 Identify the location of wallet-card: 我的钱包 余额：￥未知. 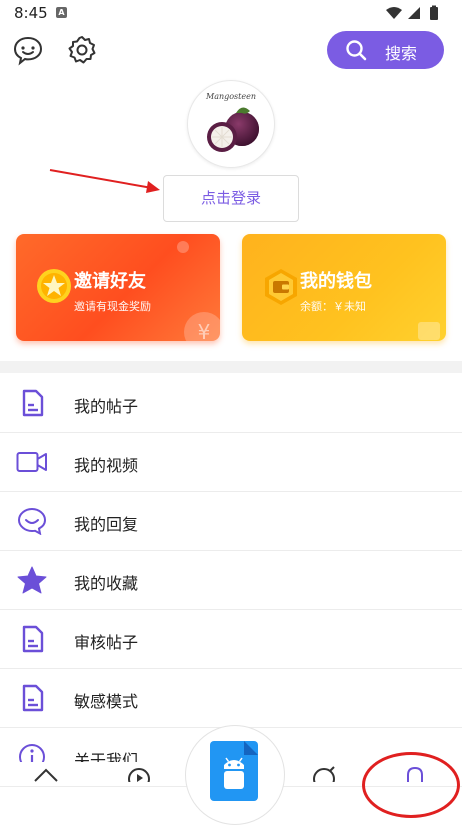
(344, 287).